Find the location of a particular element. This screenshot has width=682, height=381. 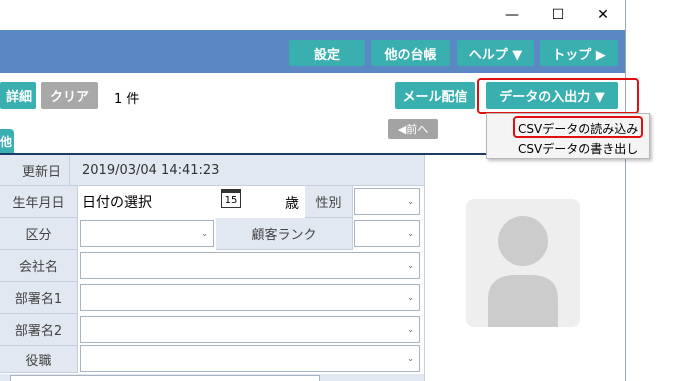

rank-select: ⌄ is located at coordinates (387, 233).